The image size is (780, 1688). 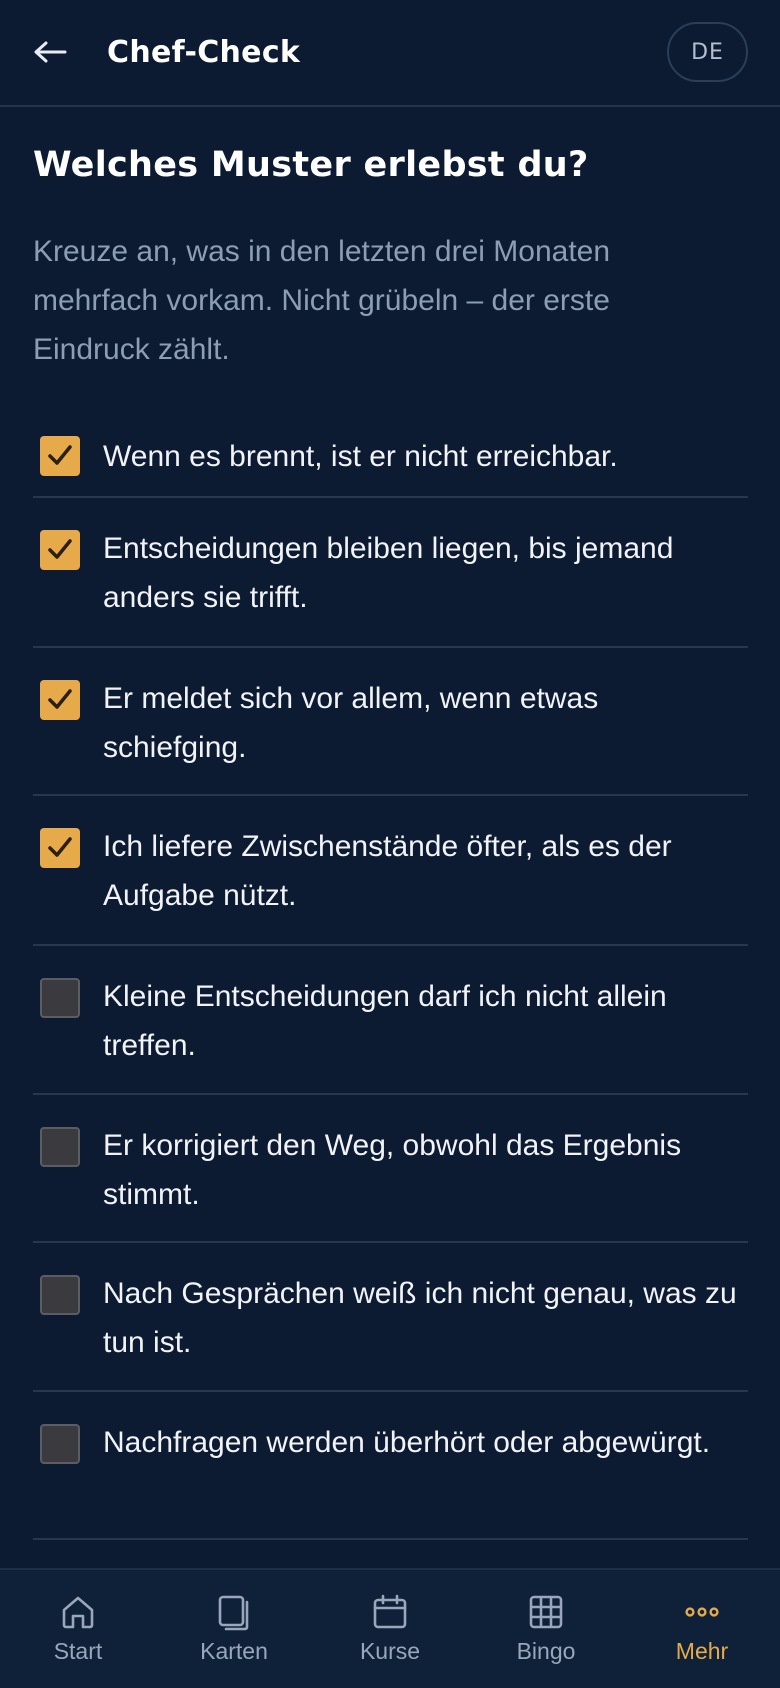 I want to click on calendar-icon, so click(x=390, y=1612).